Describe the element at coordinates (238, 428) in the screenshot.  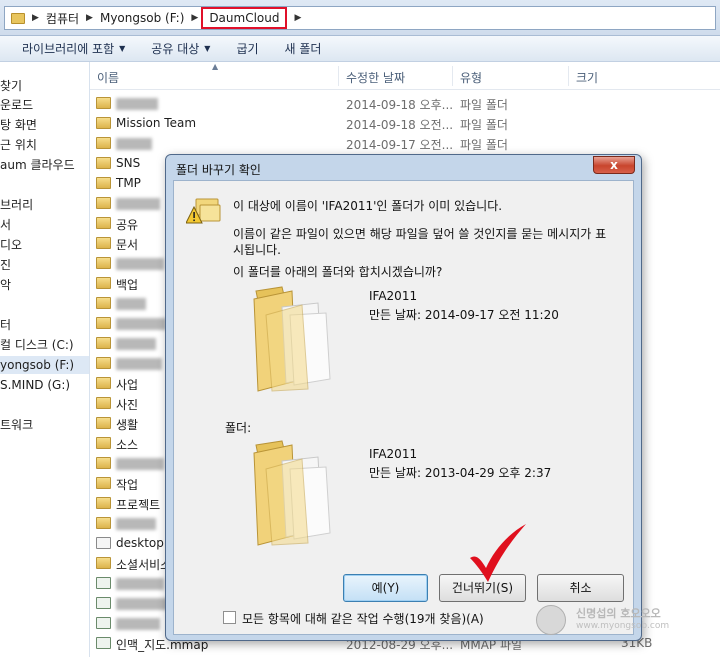
I see `target-folder-label: 폴더:` at that location.